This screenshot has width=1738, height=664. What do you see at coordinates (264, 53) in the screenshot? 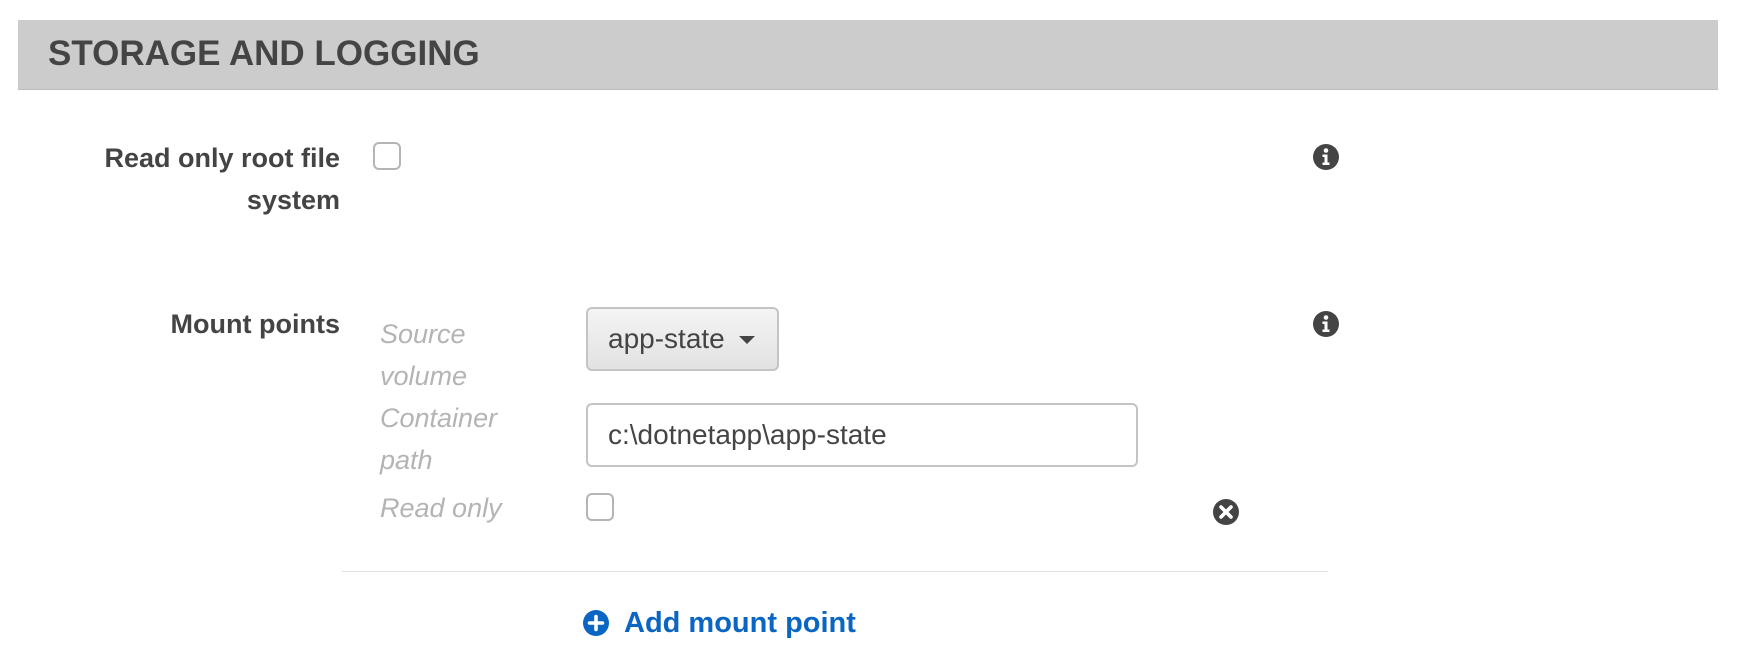
I see `section-title: STORAGE AND LOGGING` at bounding box center [264, 53].